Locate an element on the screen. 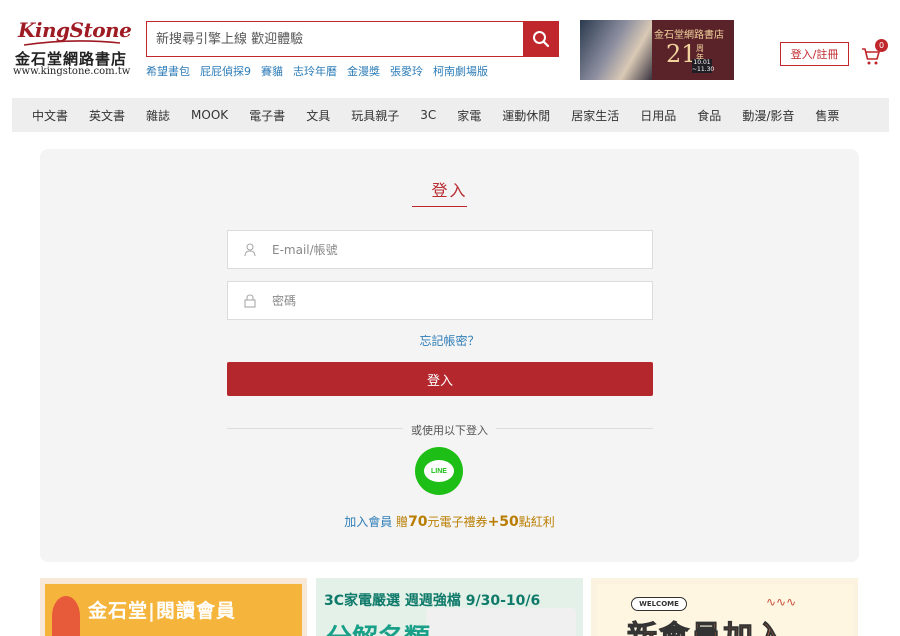 The height and width of the screenshot is (636, 900). lock-icon is located at coordinates (250, 300).